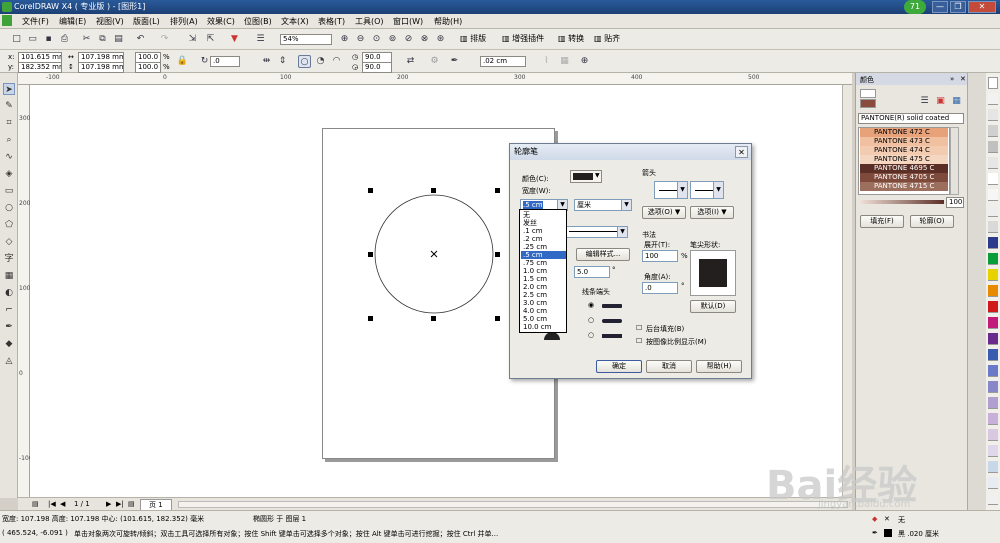 This screenshot has width=1000, height=543. I want to click on nib-angle-field: .0, so click(660, 288).